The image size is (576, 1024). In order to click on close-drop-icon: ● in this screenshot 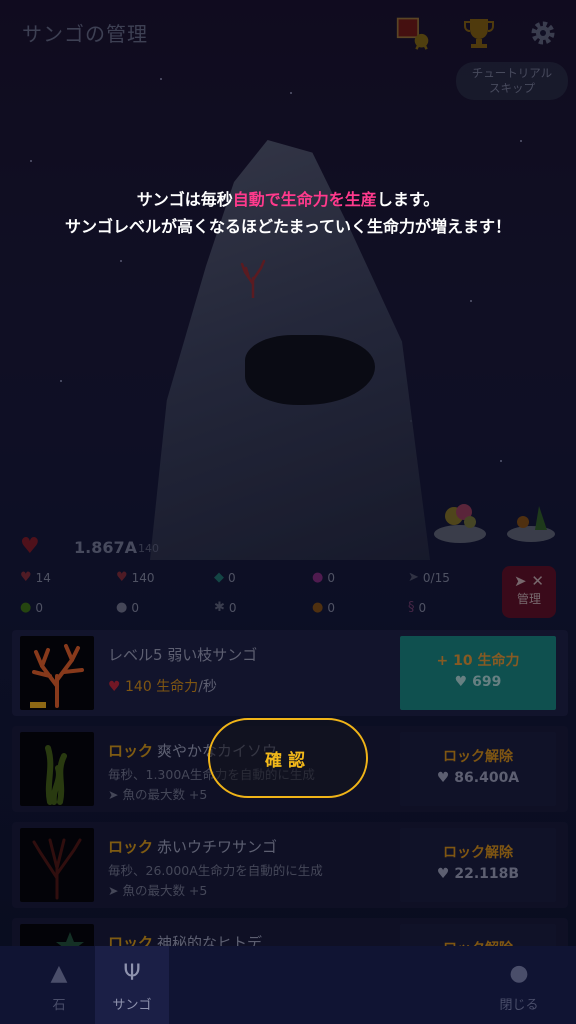, I will do `click(519, 973)`.